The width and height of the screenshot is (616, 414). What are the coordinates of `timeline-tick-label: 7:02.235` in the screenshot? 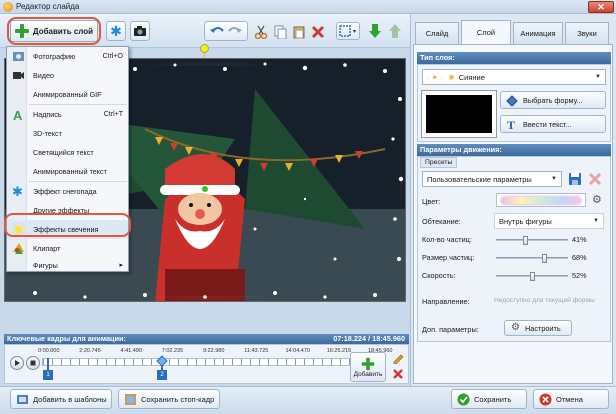 It's located at (172, 351).